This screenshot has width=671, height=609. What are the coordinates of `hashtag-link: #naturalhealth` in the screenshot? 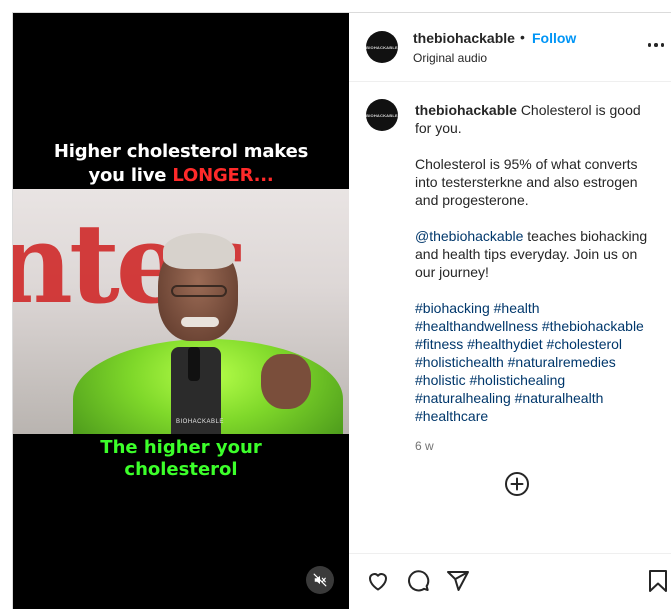 It's located at (559, 398).